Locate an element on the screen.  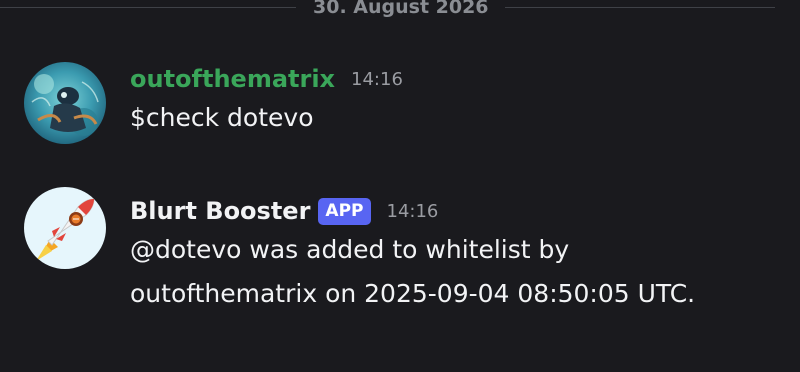
bot-avatar is located at coordinates (65, 228).